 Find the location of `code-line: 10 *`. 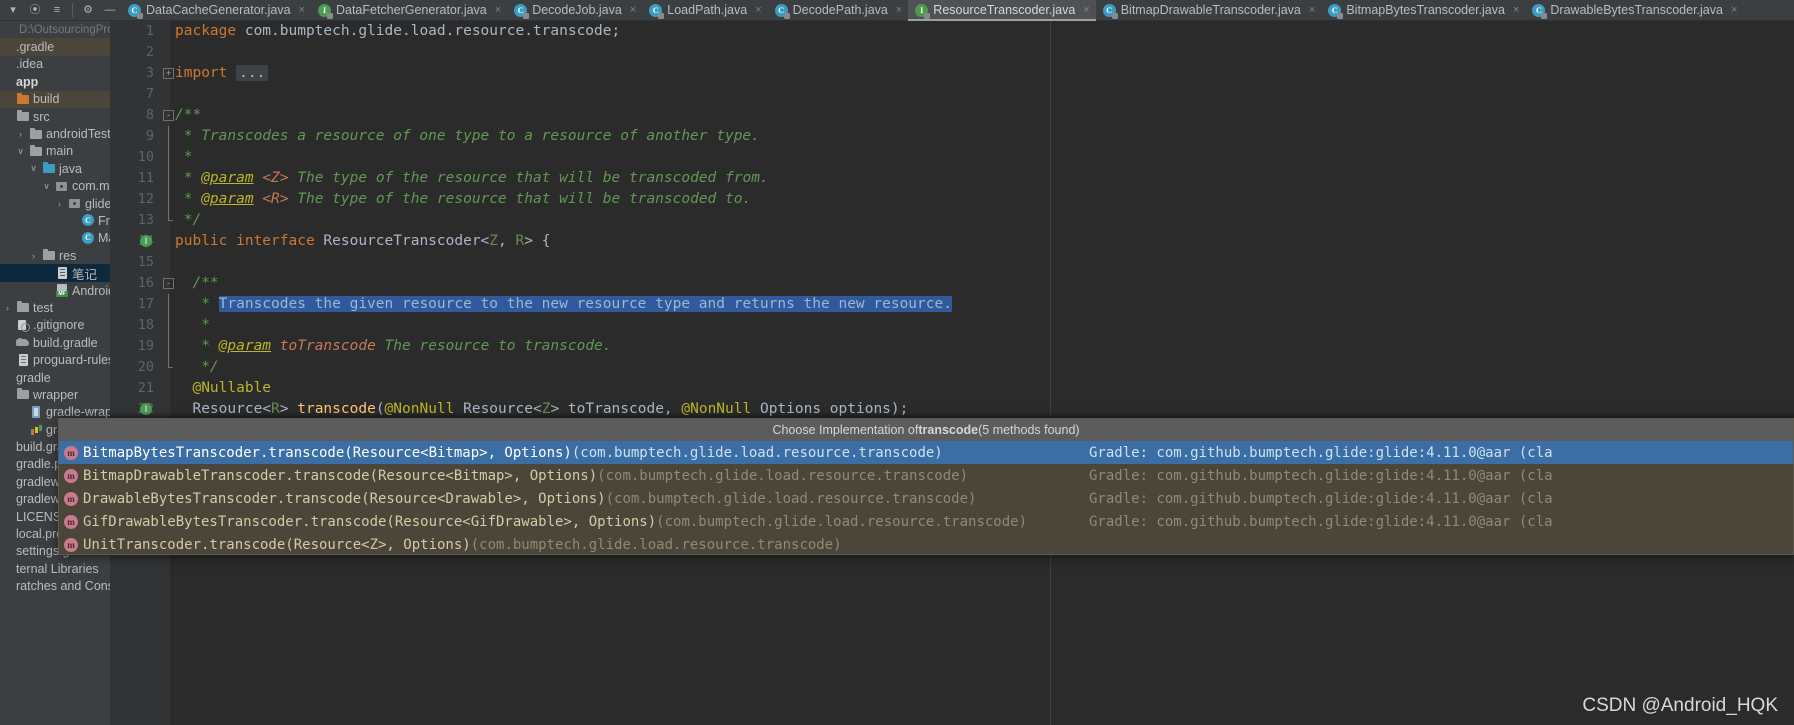

code-line: 10 * is located at coordinates (952, 157).